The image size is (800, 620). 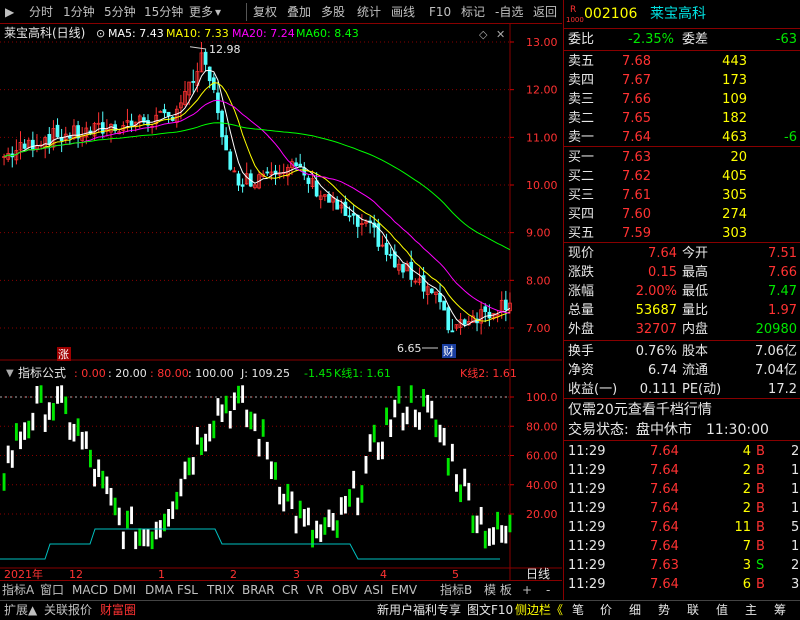 What do you see at coordinates (640, 410) in the screenshot?
I see `promo-text: 仅需20元查看千档行情` at bounding box center [640, 410].